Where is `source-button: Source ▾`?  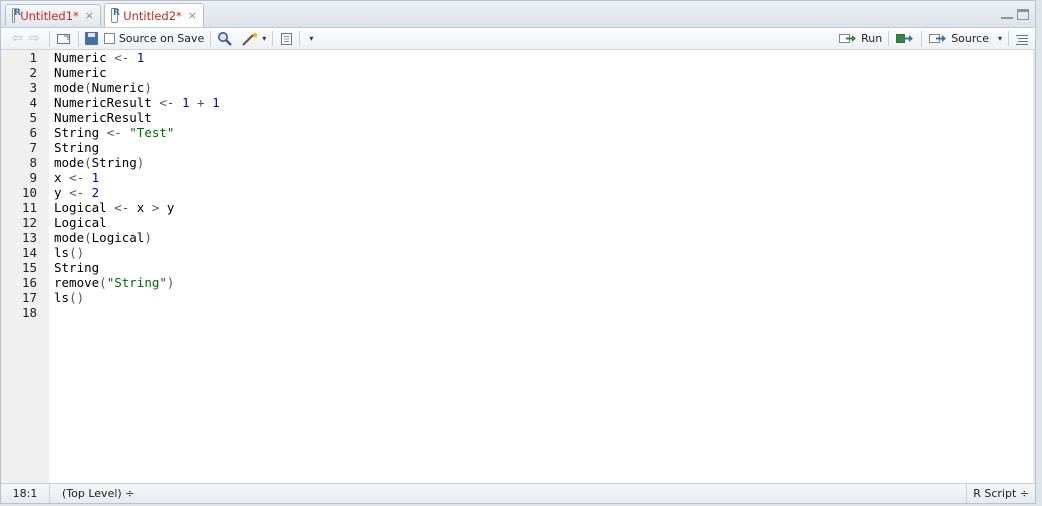
source-button: Source ▾ is located at coordinates (965, 38).